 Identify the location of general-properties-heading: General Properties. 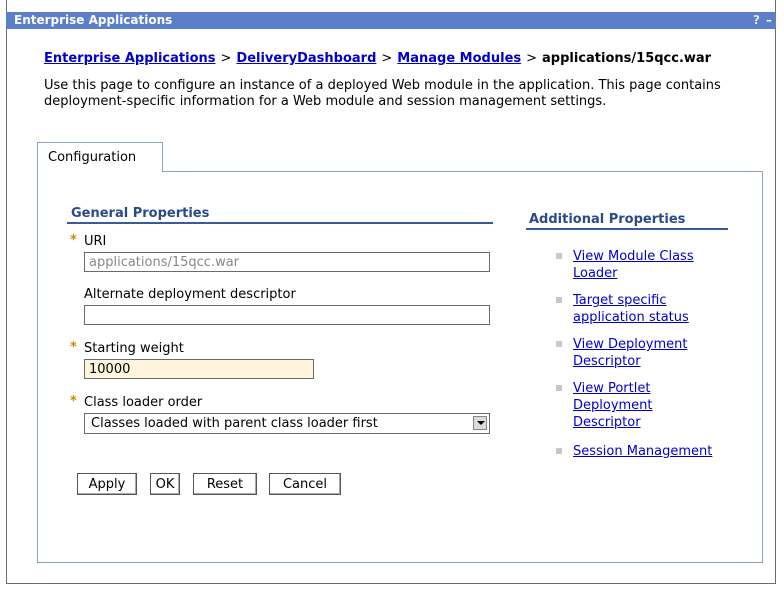
(140, 213).